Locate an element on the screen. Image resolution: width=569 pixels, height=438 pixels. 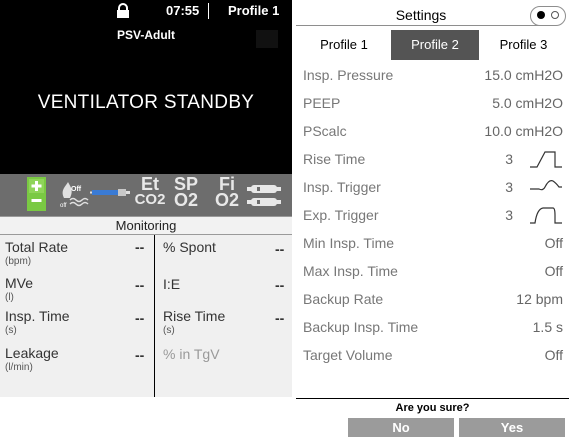
tab-profile-3: Profile 3 is located at coordinates (523, 45).